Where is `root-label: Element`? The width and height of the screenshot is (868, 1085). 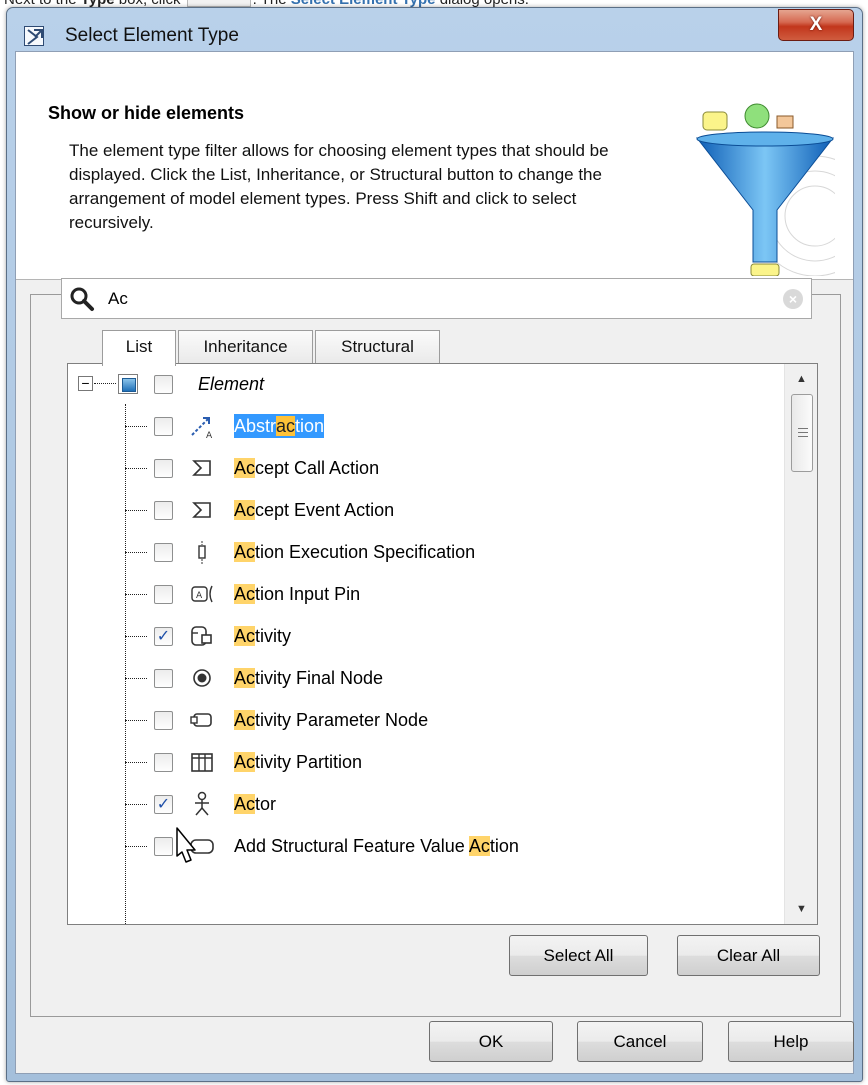
root-label: Element is located at coordinates (231, 384).